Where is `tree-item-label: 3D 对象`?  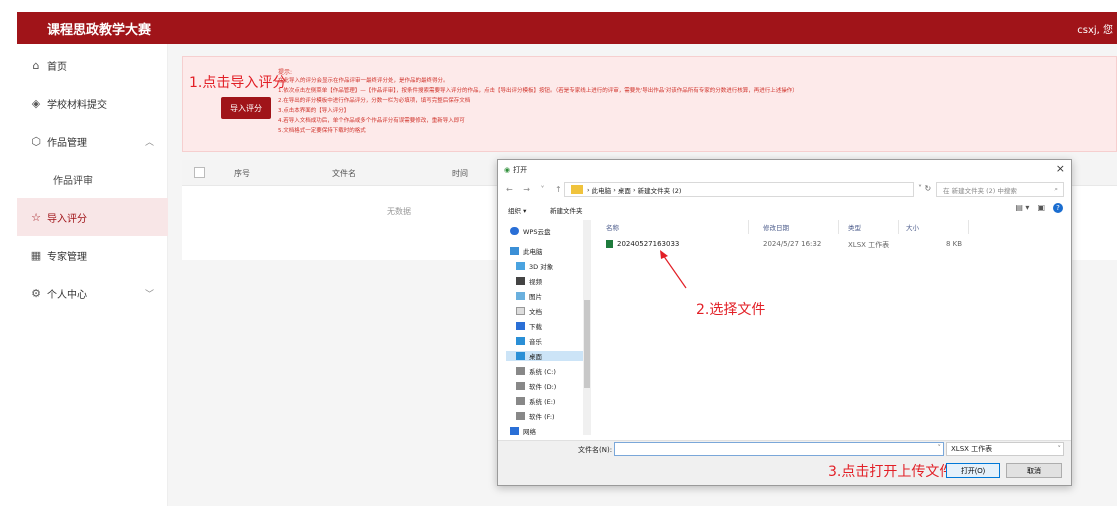
tree-item-label: 3D 对象 is located at coordinates (541, 267).